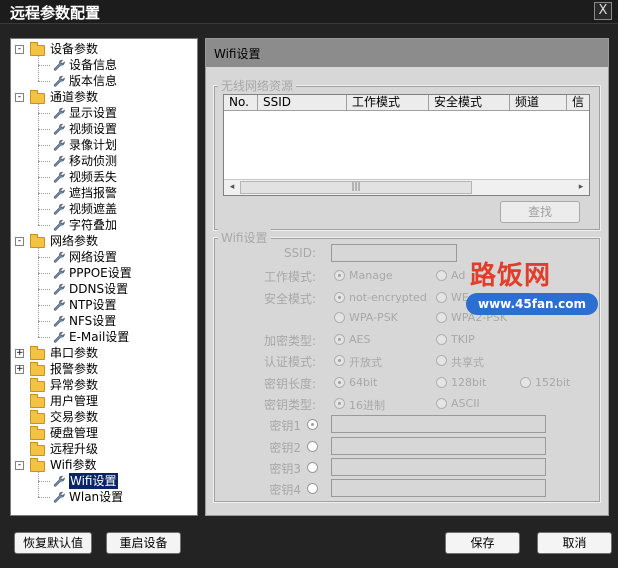 The width and height of the screenshot is (618, 568). Describe the element at coordinates (104, 449) in the screenshot. I see `tree-node-shengji: 远程升级` at that location.